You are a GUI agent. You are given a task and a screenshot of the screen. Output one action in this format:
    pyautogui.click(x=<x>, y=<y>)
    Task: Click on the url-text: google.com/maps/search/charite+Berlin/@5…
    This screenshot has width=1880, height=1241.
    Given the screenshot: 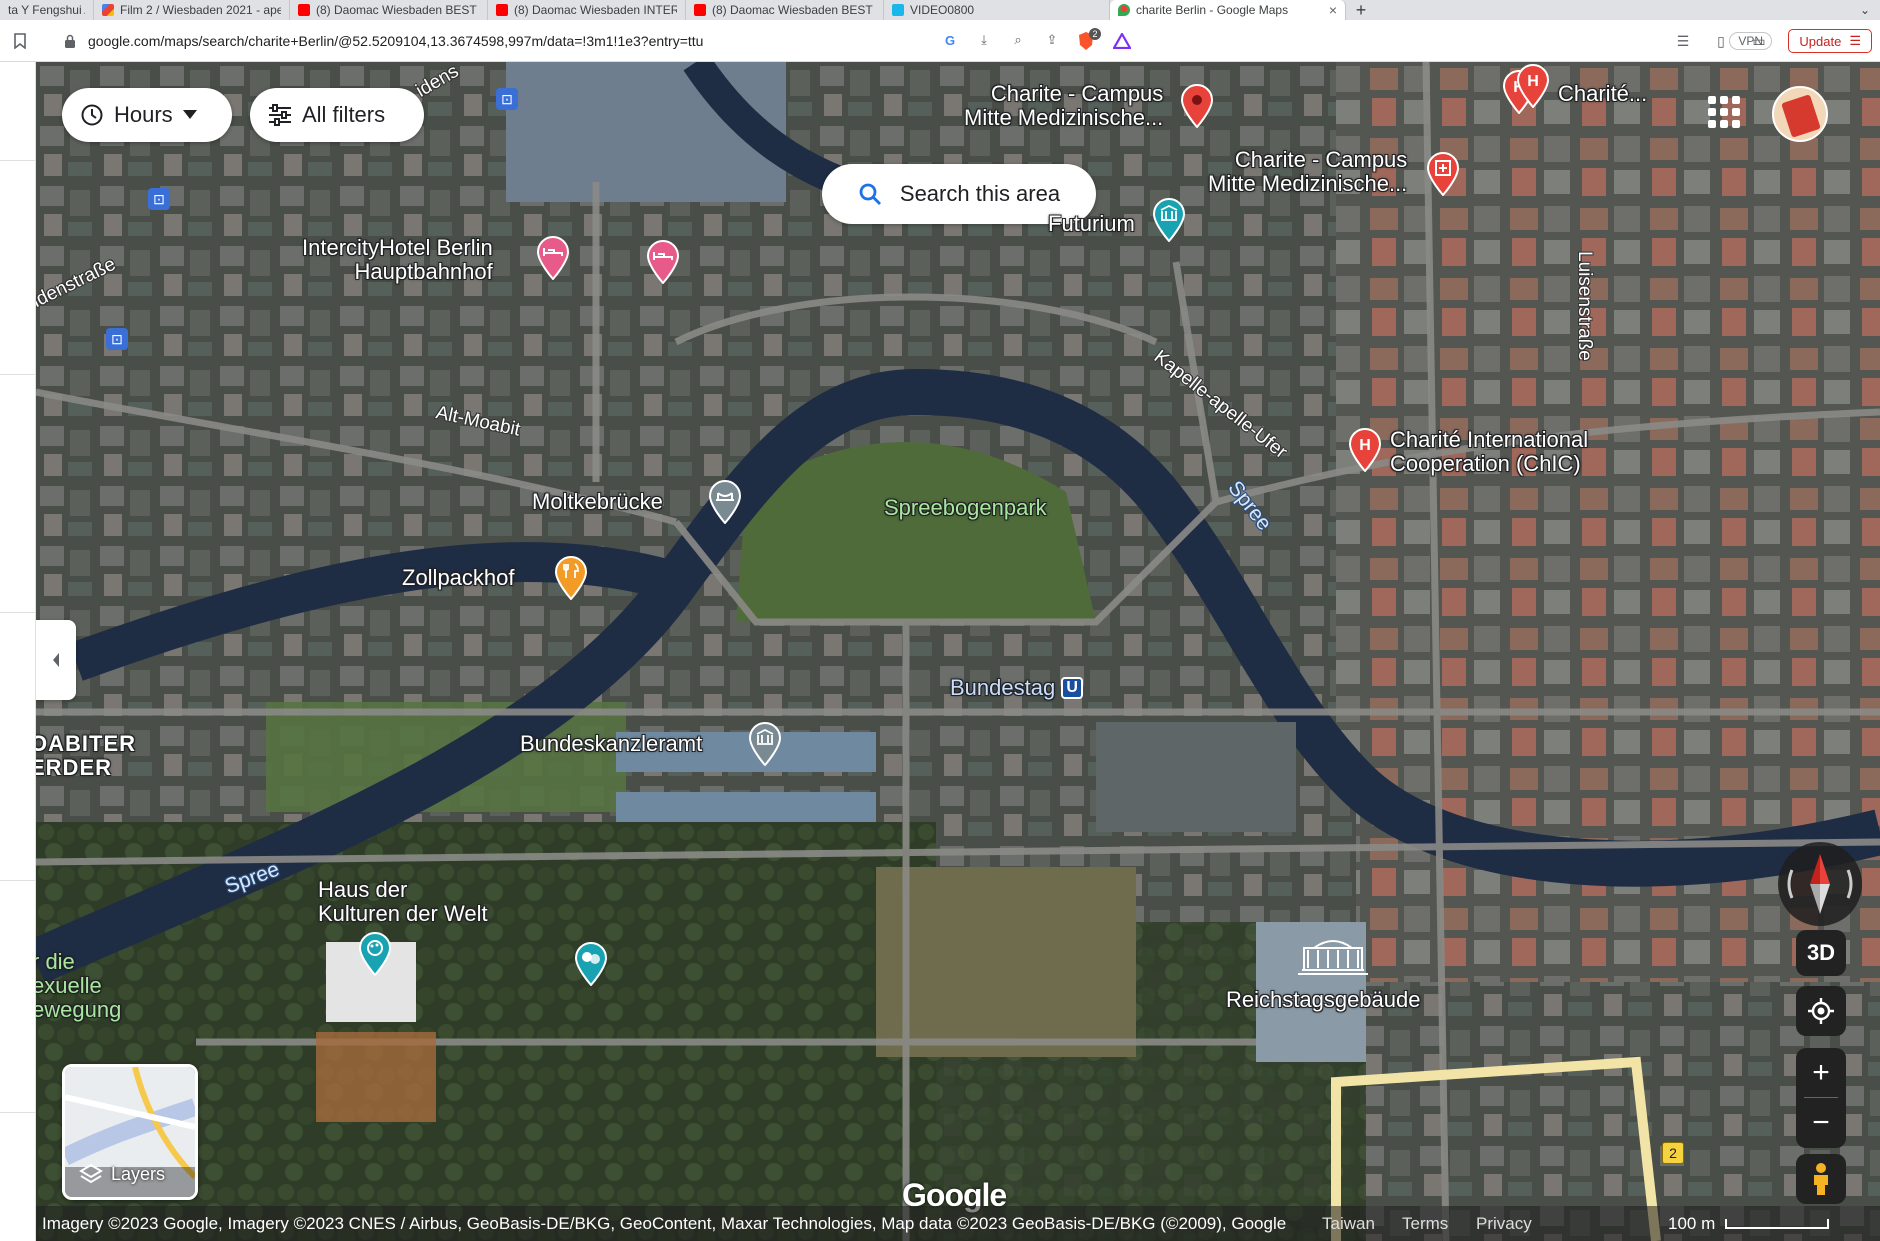 What is the action you would take?
    pyautogui.click(x=396, y=40)
    